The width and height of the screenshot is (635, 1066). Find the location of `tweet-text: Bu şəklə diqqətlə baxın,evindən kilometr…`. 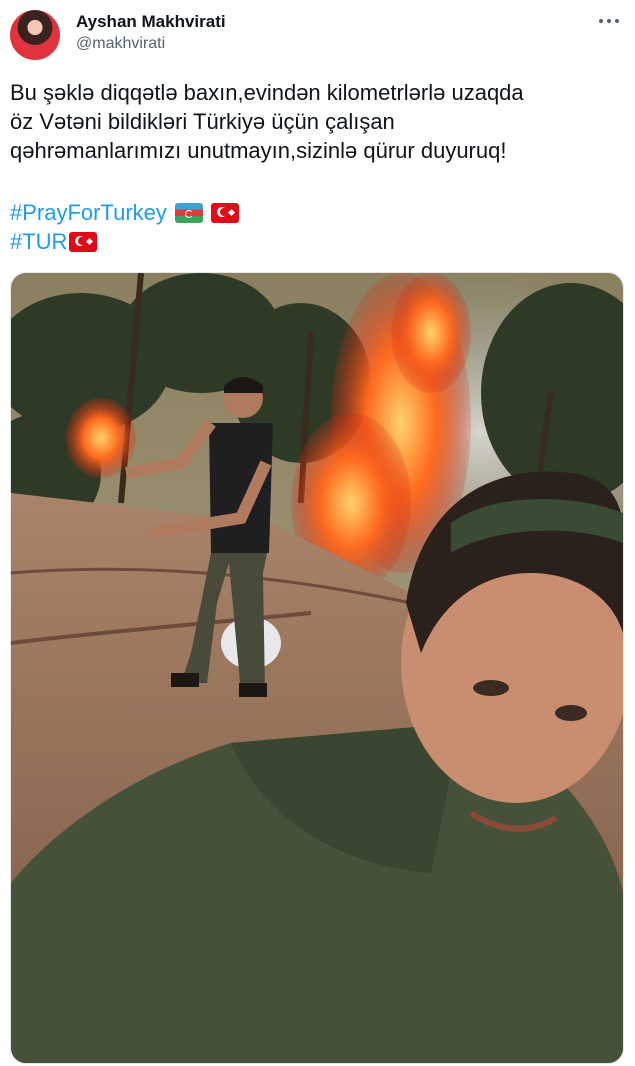

tweet-text: Bu şəklə diqqətlə baxın,evindən kilometr… is located at coordinates (315, 121).